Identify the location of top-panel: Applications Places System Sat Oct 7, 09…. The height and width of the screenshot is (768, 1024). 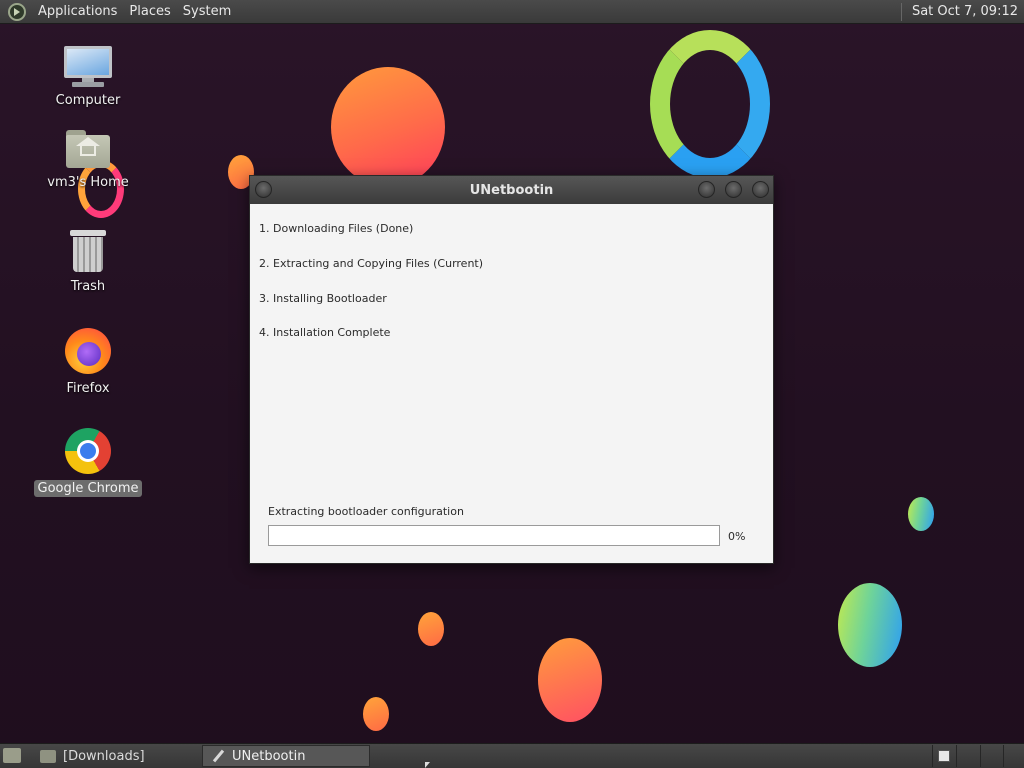
(512, 12).